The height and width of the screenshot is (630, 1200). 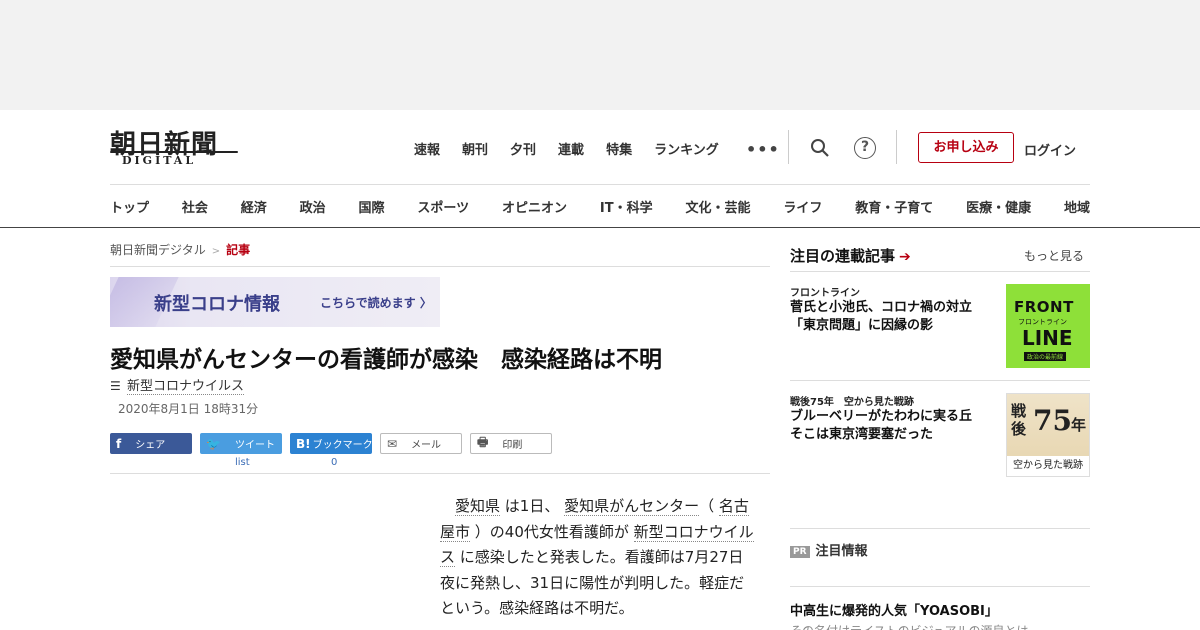 I want to click on mail-share-button: ✉ メール, so click(x=421, y=443).